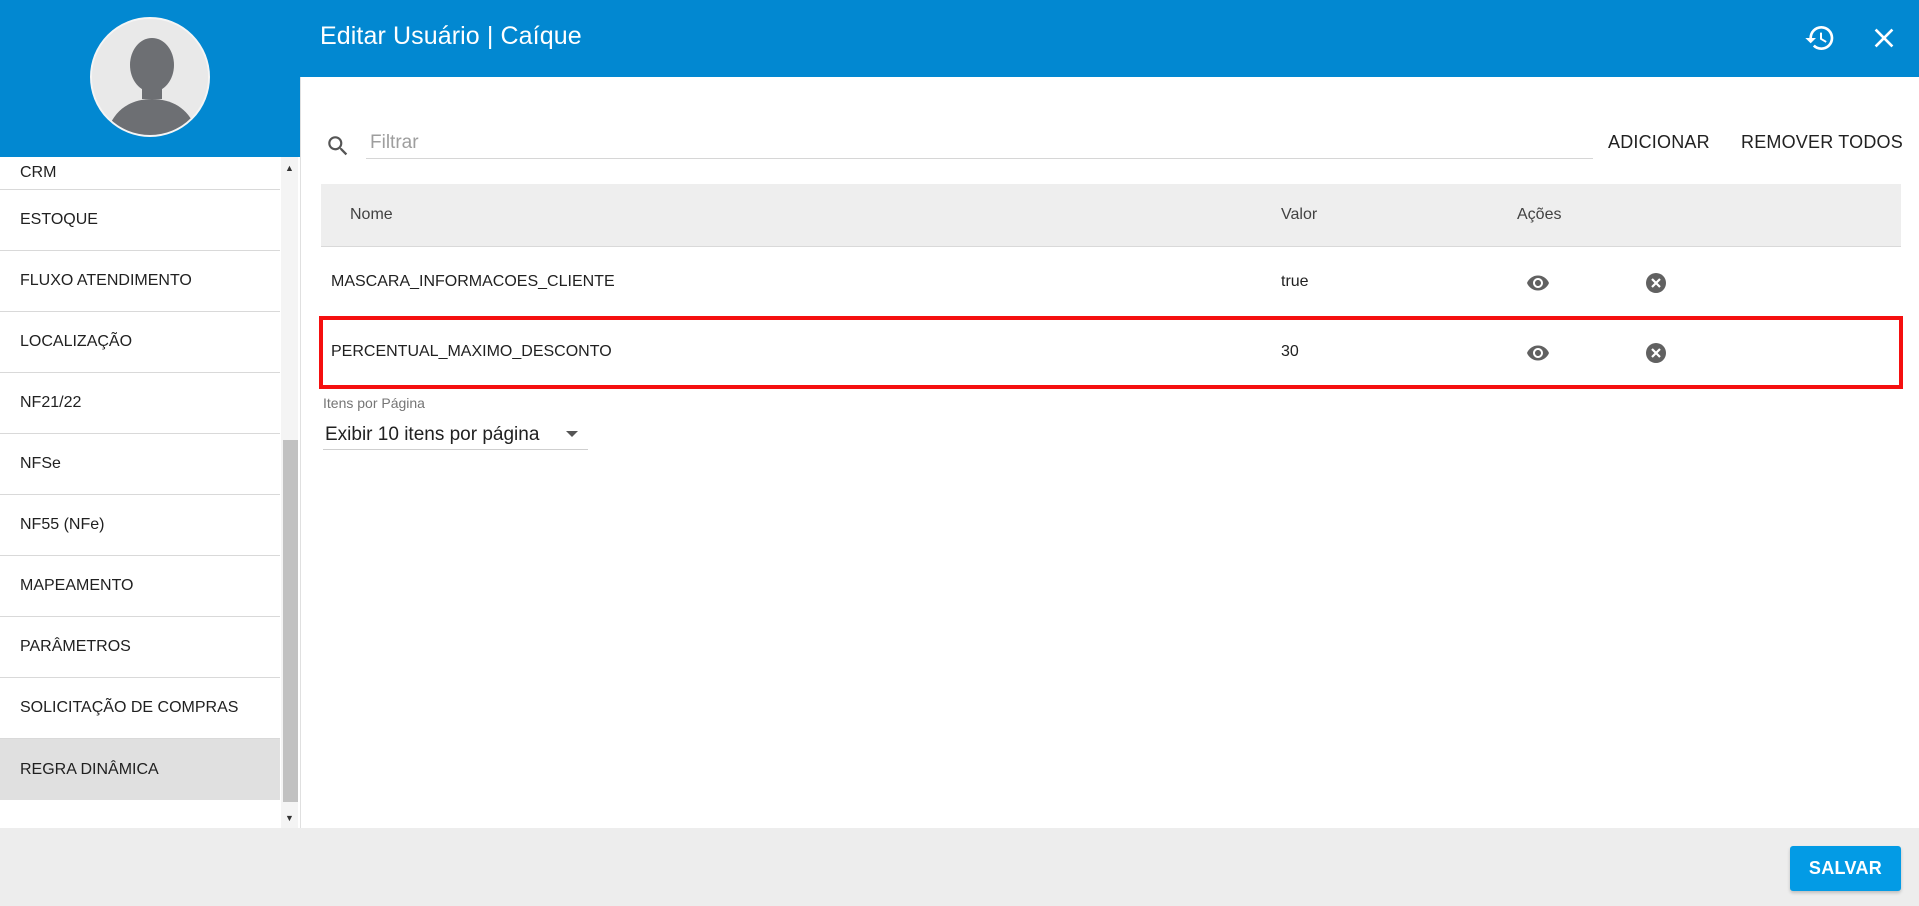 This screenshot has width=1919, height=906. Describe the element at coordinates (572, 434) in the screenshot. I see `chevron-down-icon` at that location.